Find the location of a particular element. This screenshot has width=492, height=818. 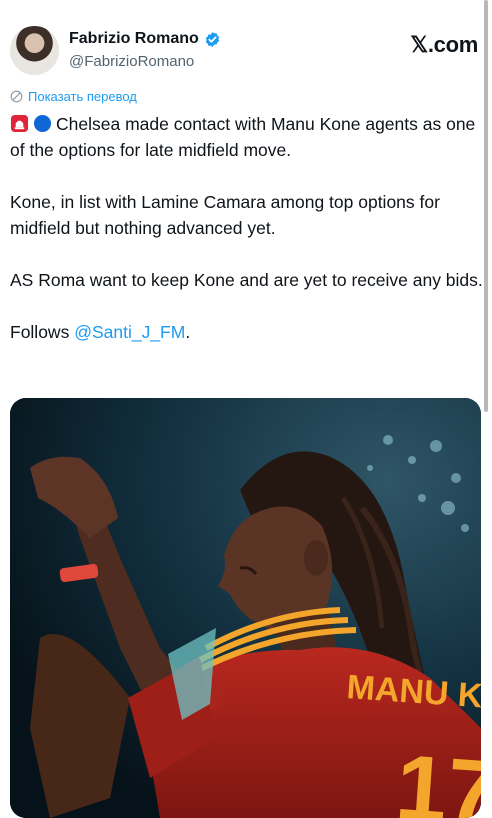

globe-icon is located at coordinates (16, 96).